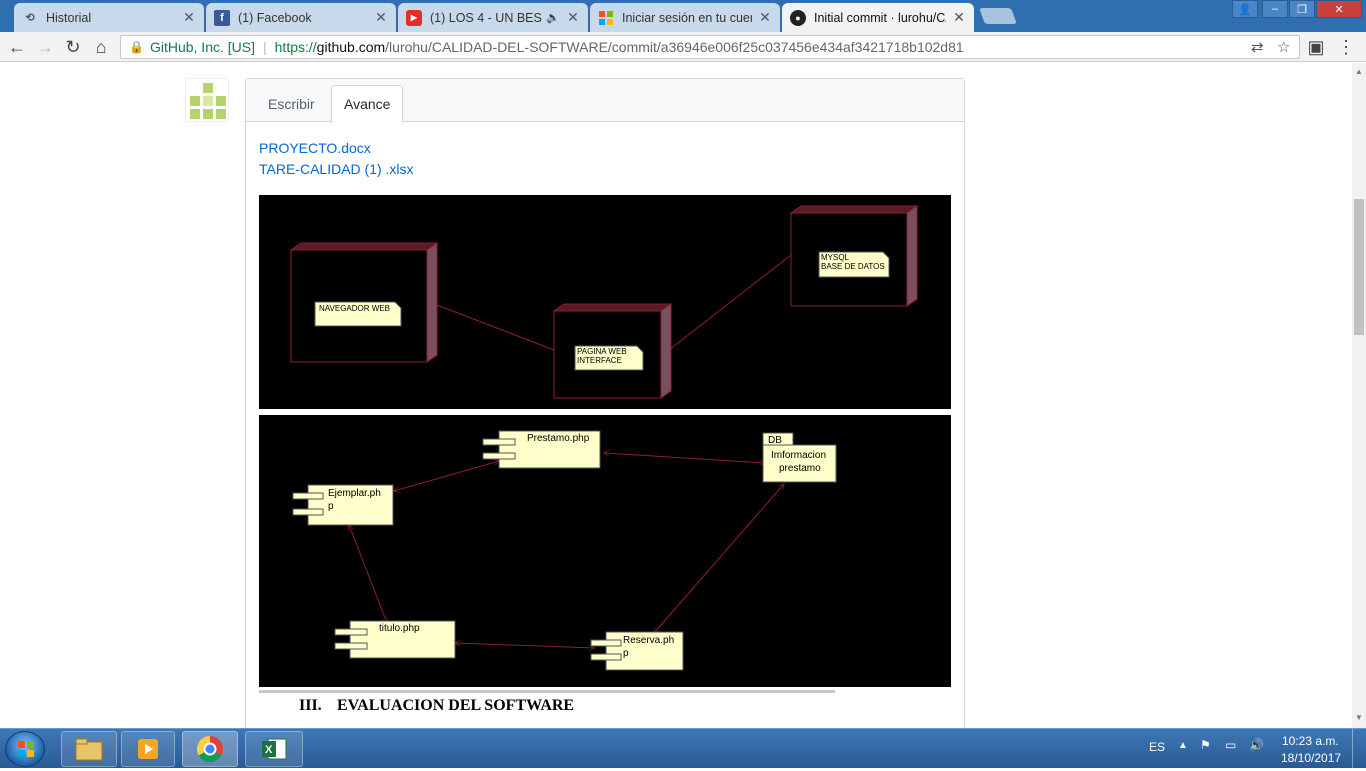 The width and height of the screenshot is (1366, 771). Describe the element at coordinates (1359, 749) in the screenshot. I see `show-desktop-button` at that location.